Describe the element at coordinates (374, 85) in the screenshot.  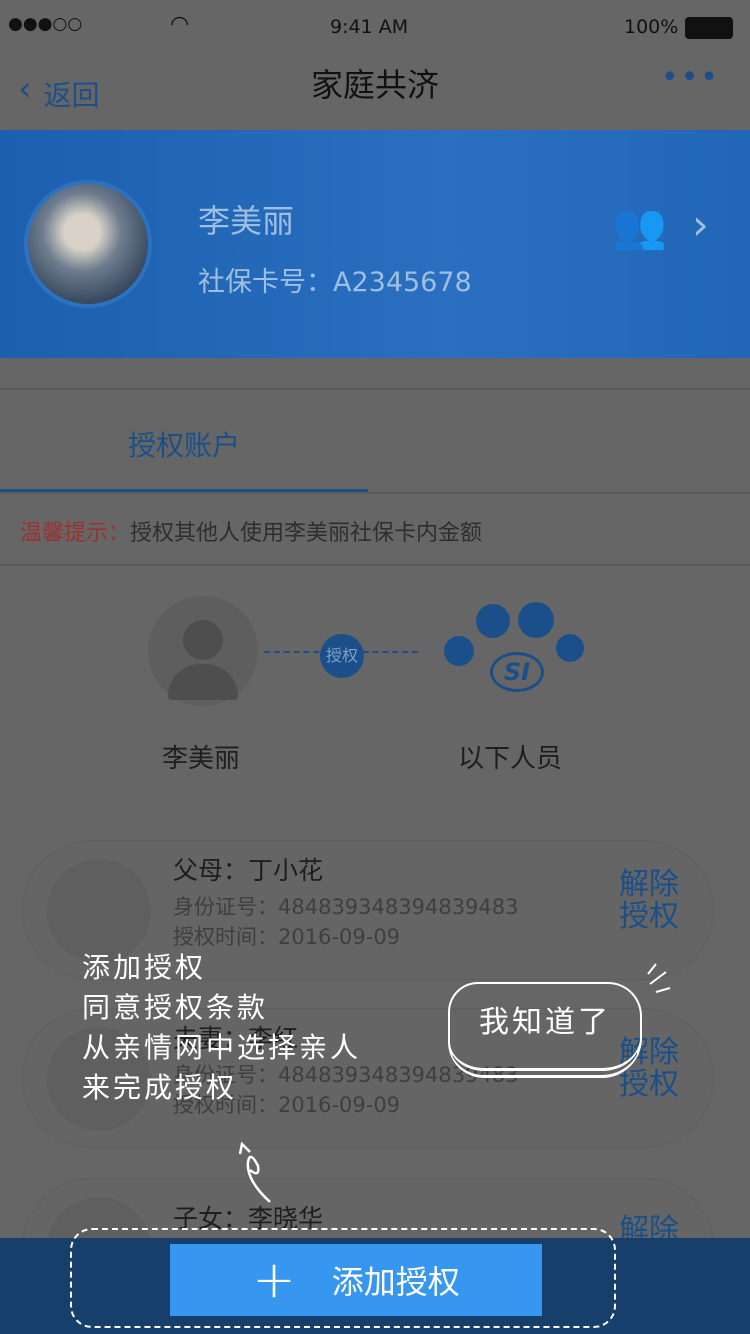
I see `page-title: 家庭共济` at that location.